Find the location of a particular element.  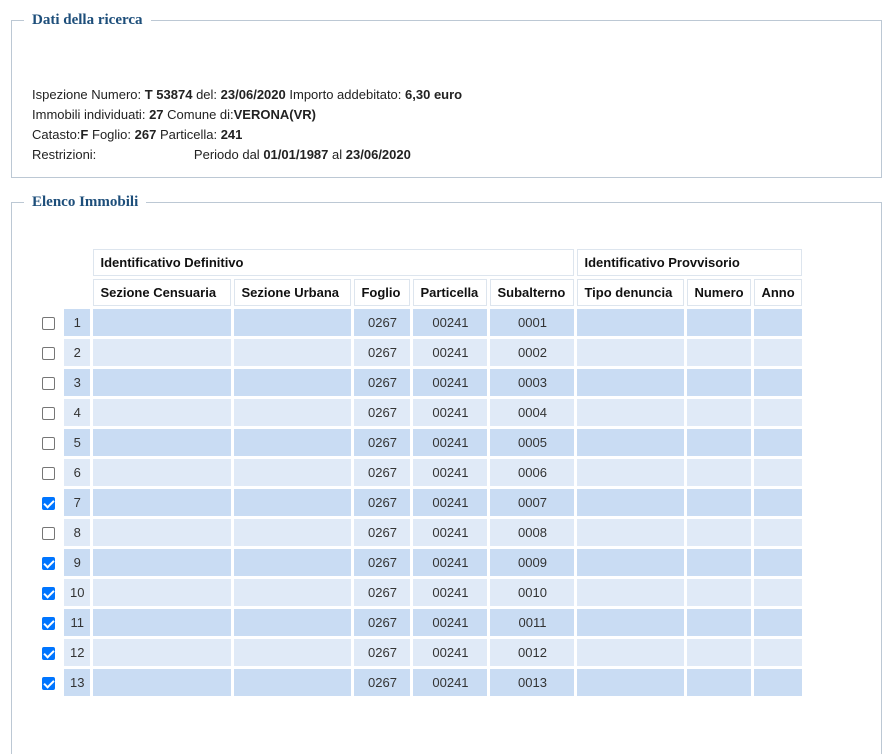

table-row: 8 0267 00241 0008 is located at coordinates (419, 532).